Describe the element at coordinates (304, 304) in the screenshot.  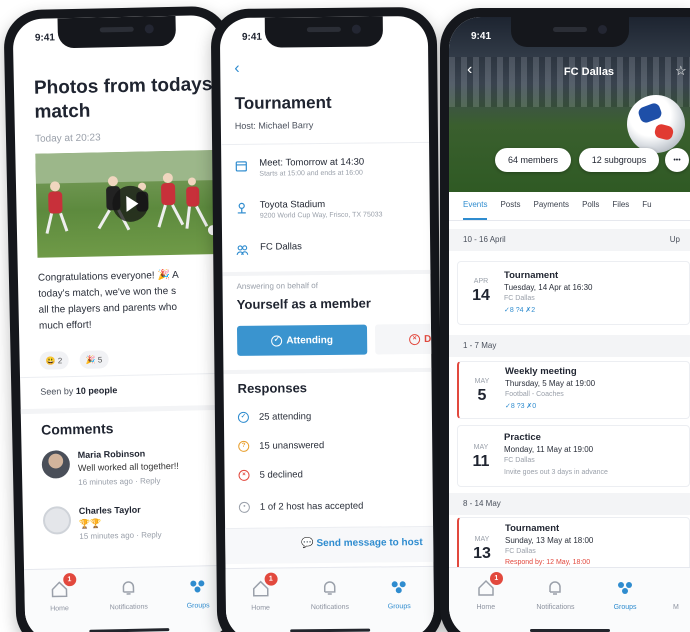
I see `answering-who: Yourself as a member` at that location.